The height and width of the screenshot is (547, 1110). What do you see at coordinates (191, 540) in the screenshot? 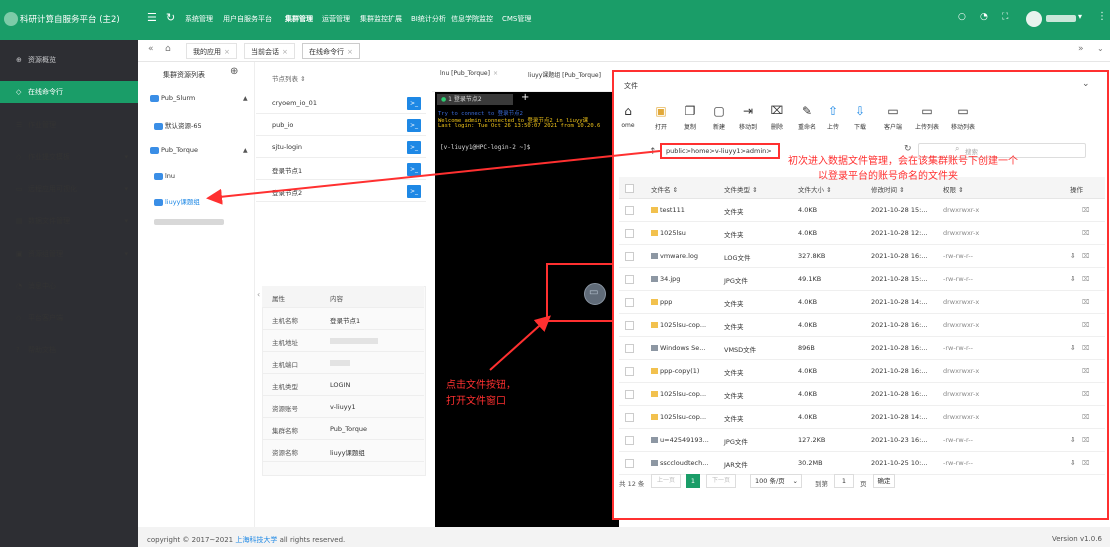
I see `copyright-prefix: copyright © 2017~2021` at bounding box center [191, 540].